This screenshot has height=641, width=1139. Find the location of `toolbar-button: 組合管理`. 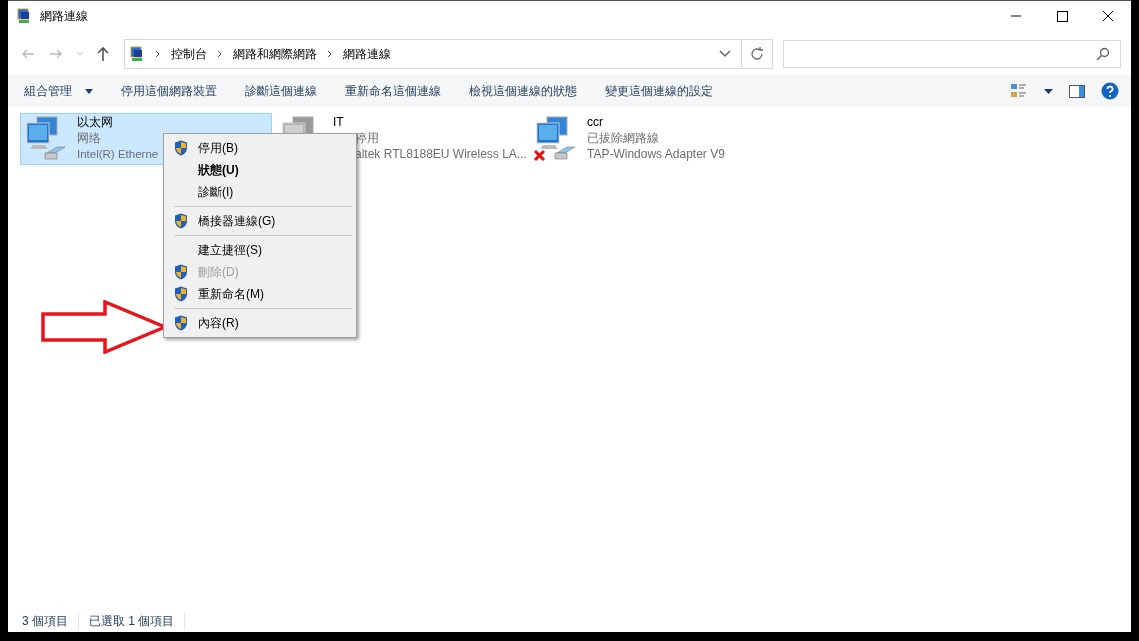

toolbar-button: 組合管理 is located at coordinates (58, 91).